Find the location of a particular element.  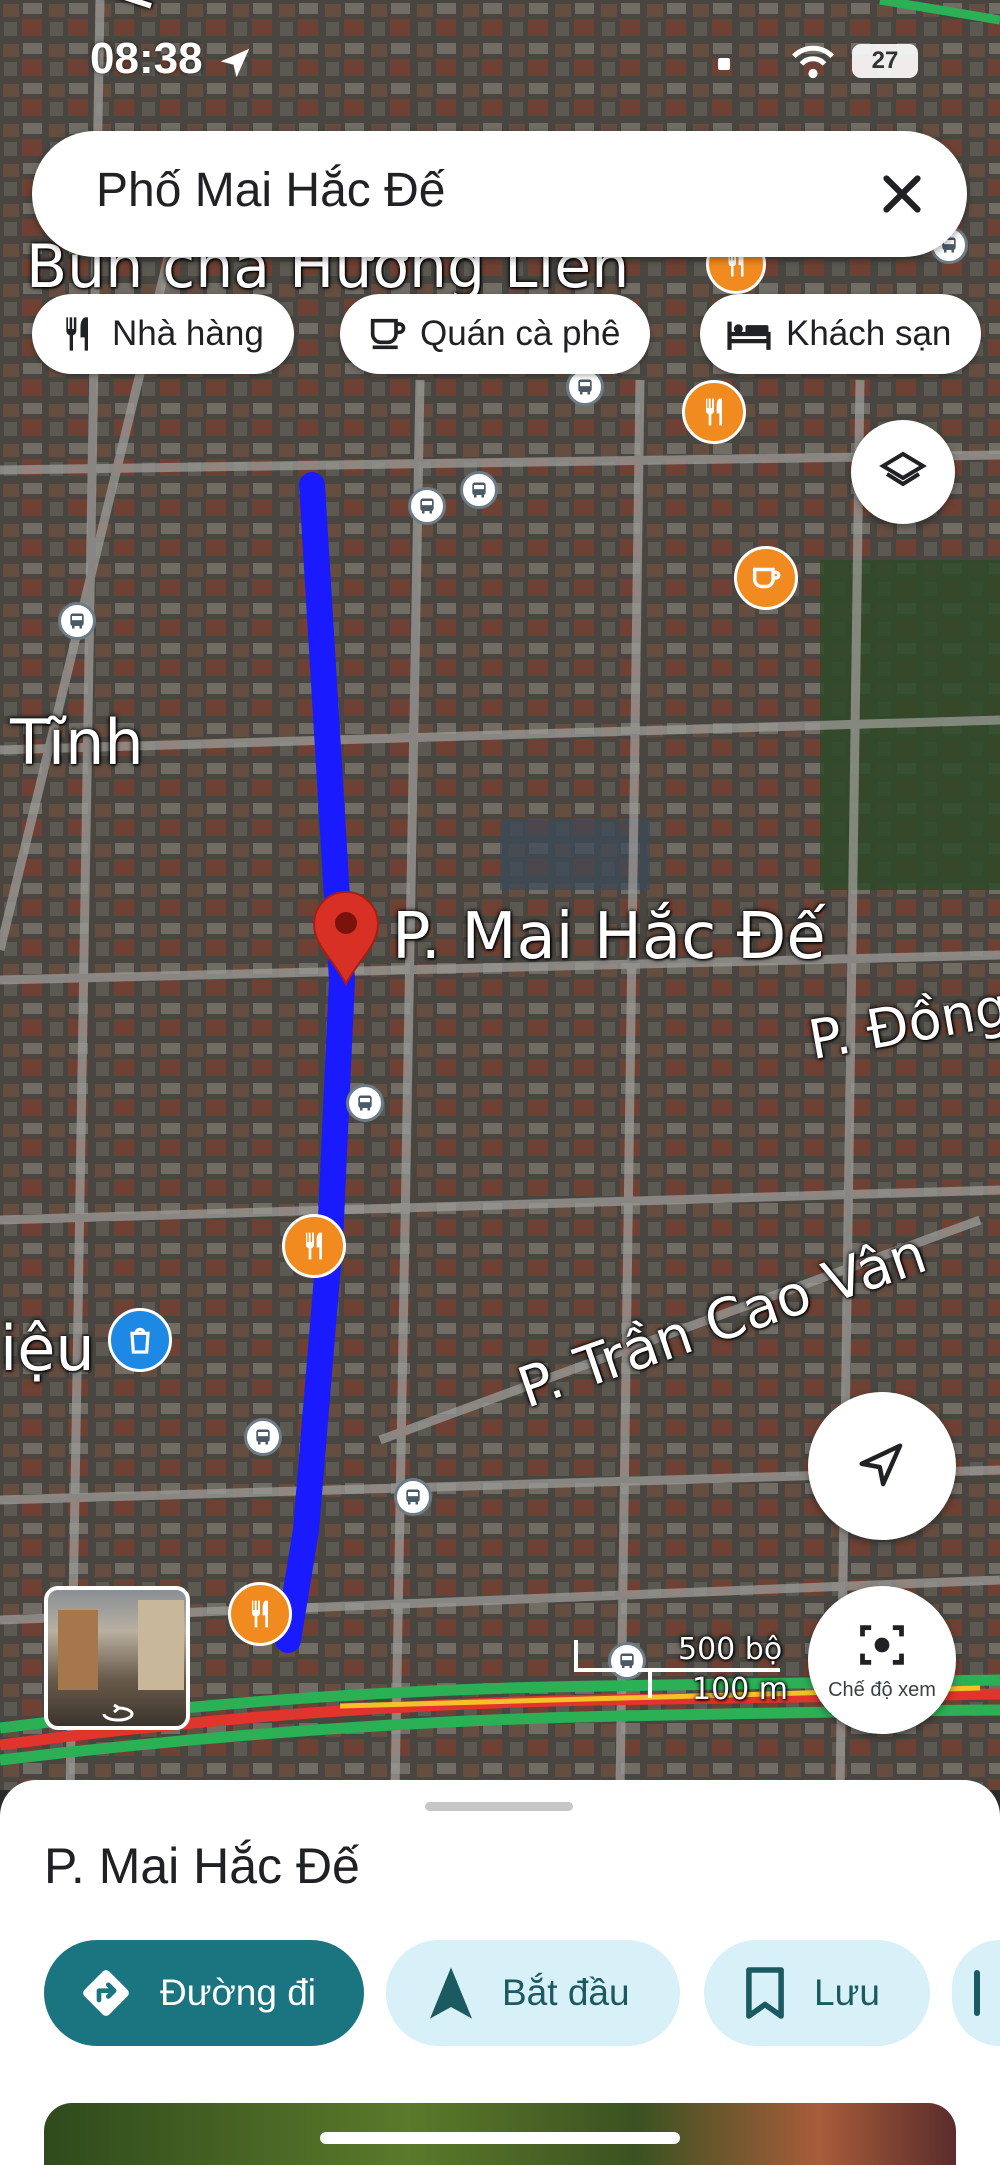

cafe-pin-icon is located at coordinates (766, 578).